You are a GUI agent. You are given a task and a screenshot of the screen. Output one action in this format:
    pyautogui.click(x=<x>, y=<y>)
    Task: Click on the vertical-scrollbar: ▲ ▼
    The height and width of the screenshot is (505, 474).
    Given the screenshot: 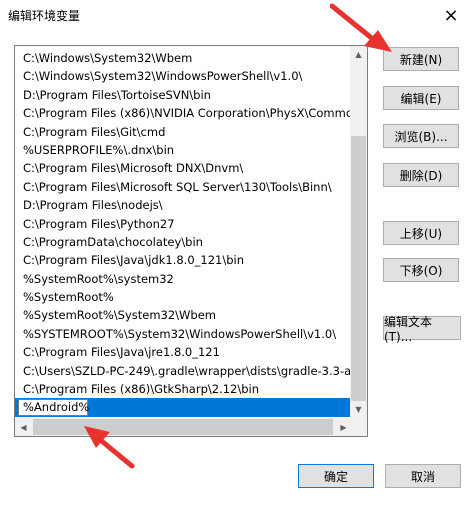 What is the action you would take?
    pyautogui.click(x=358, y=232)
    